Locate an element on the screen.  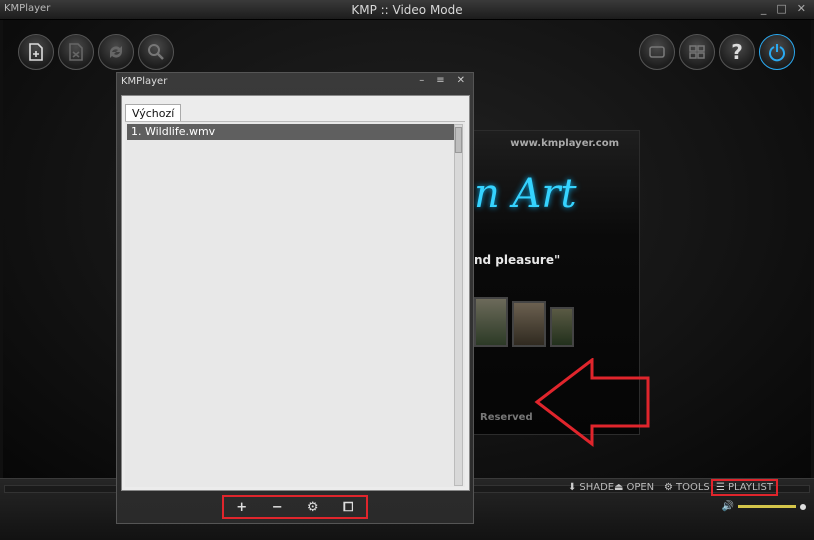
tools-button: ⚙ TOOLS is located at coordinates (687, 487).